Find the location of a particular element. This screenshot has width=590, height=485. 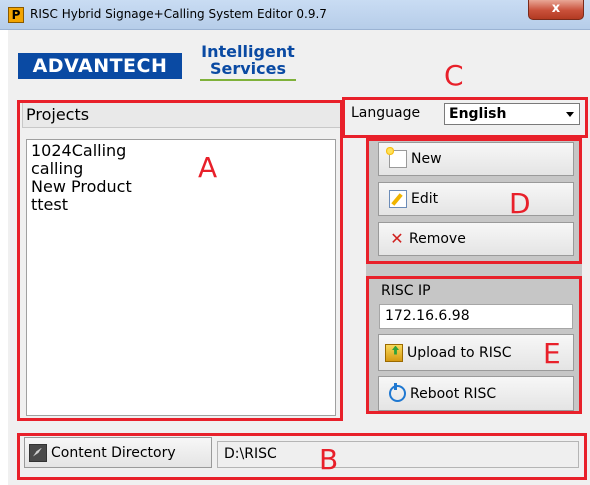

intelligent-services-logo: Intelligent Services is located at coordinates (248, 60).